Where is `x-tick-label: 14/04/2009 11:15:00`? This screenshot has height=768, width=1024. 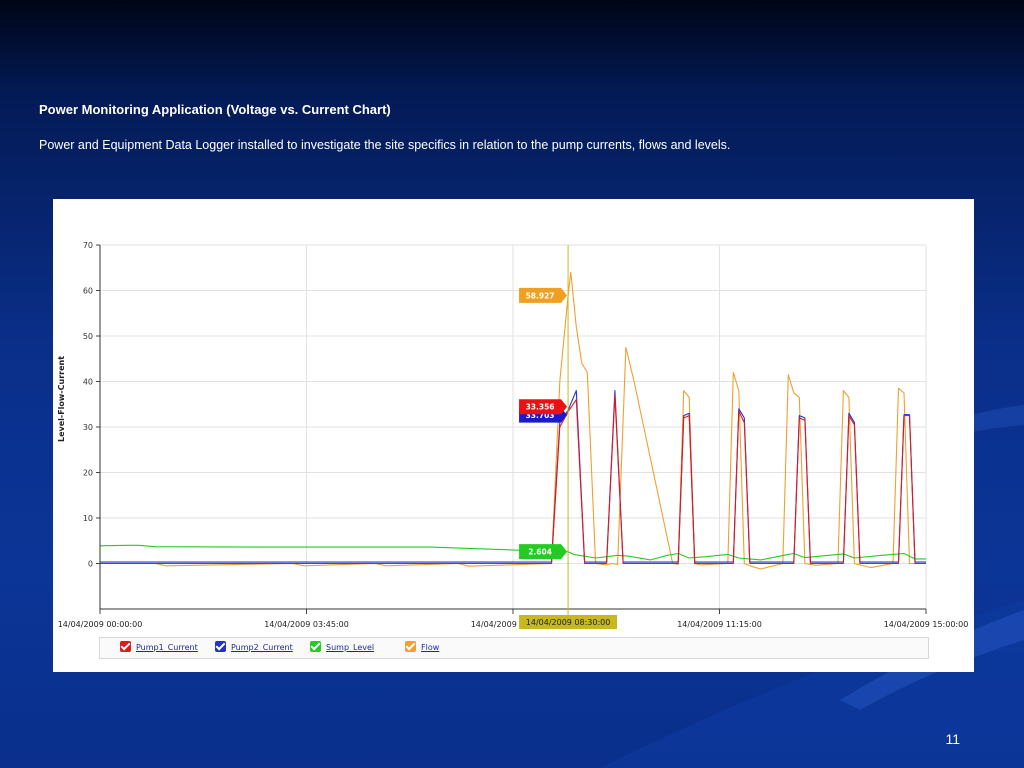 x-tick-label: 14/04/2009 11:15:00 is located at coordinates (719, 624).